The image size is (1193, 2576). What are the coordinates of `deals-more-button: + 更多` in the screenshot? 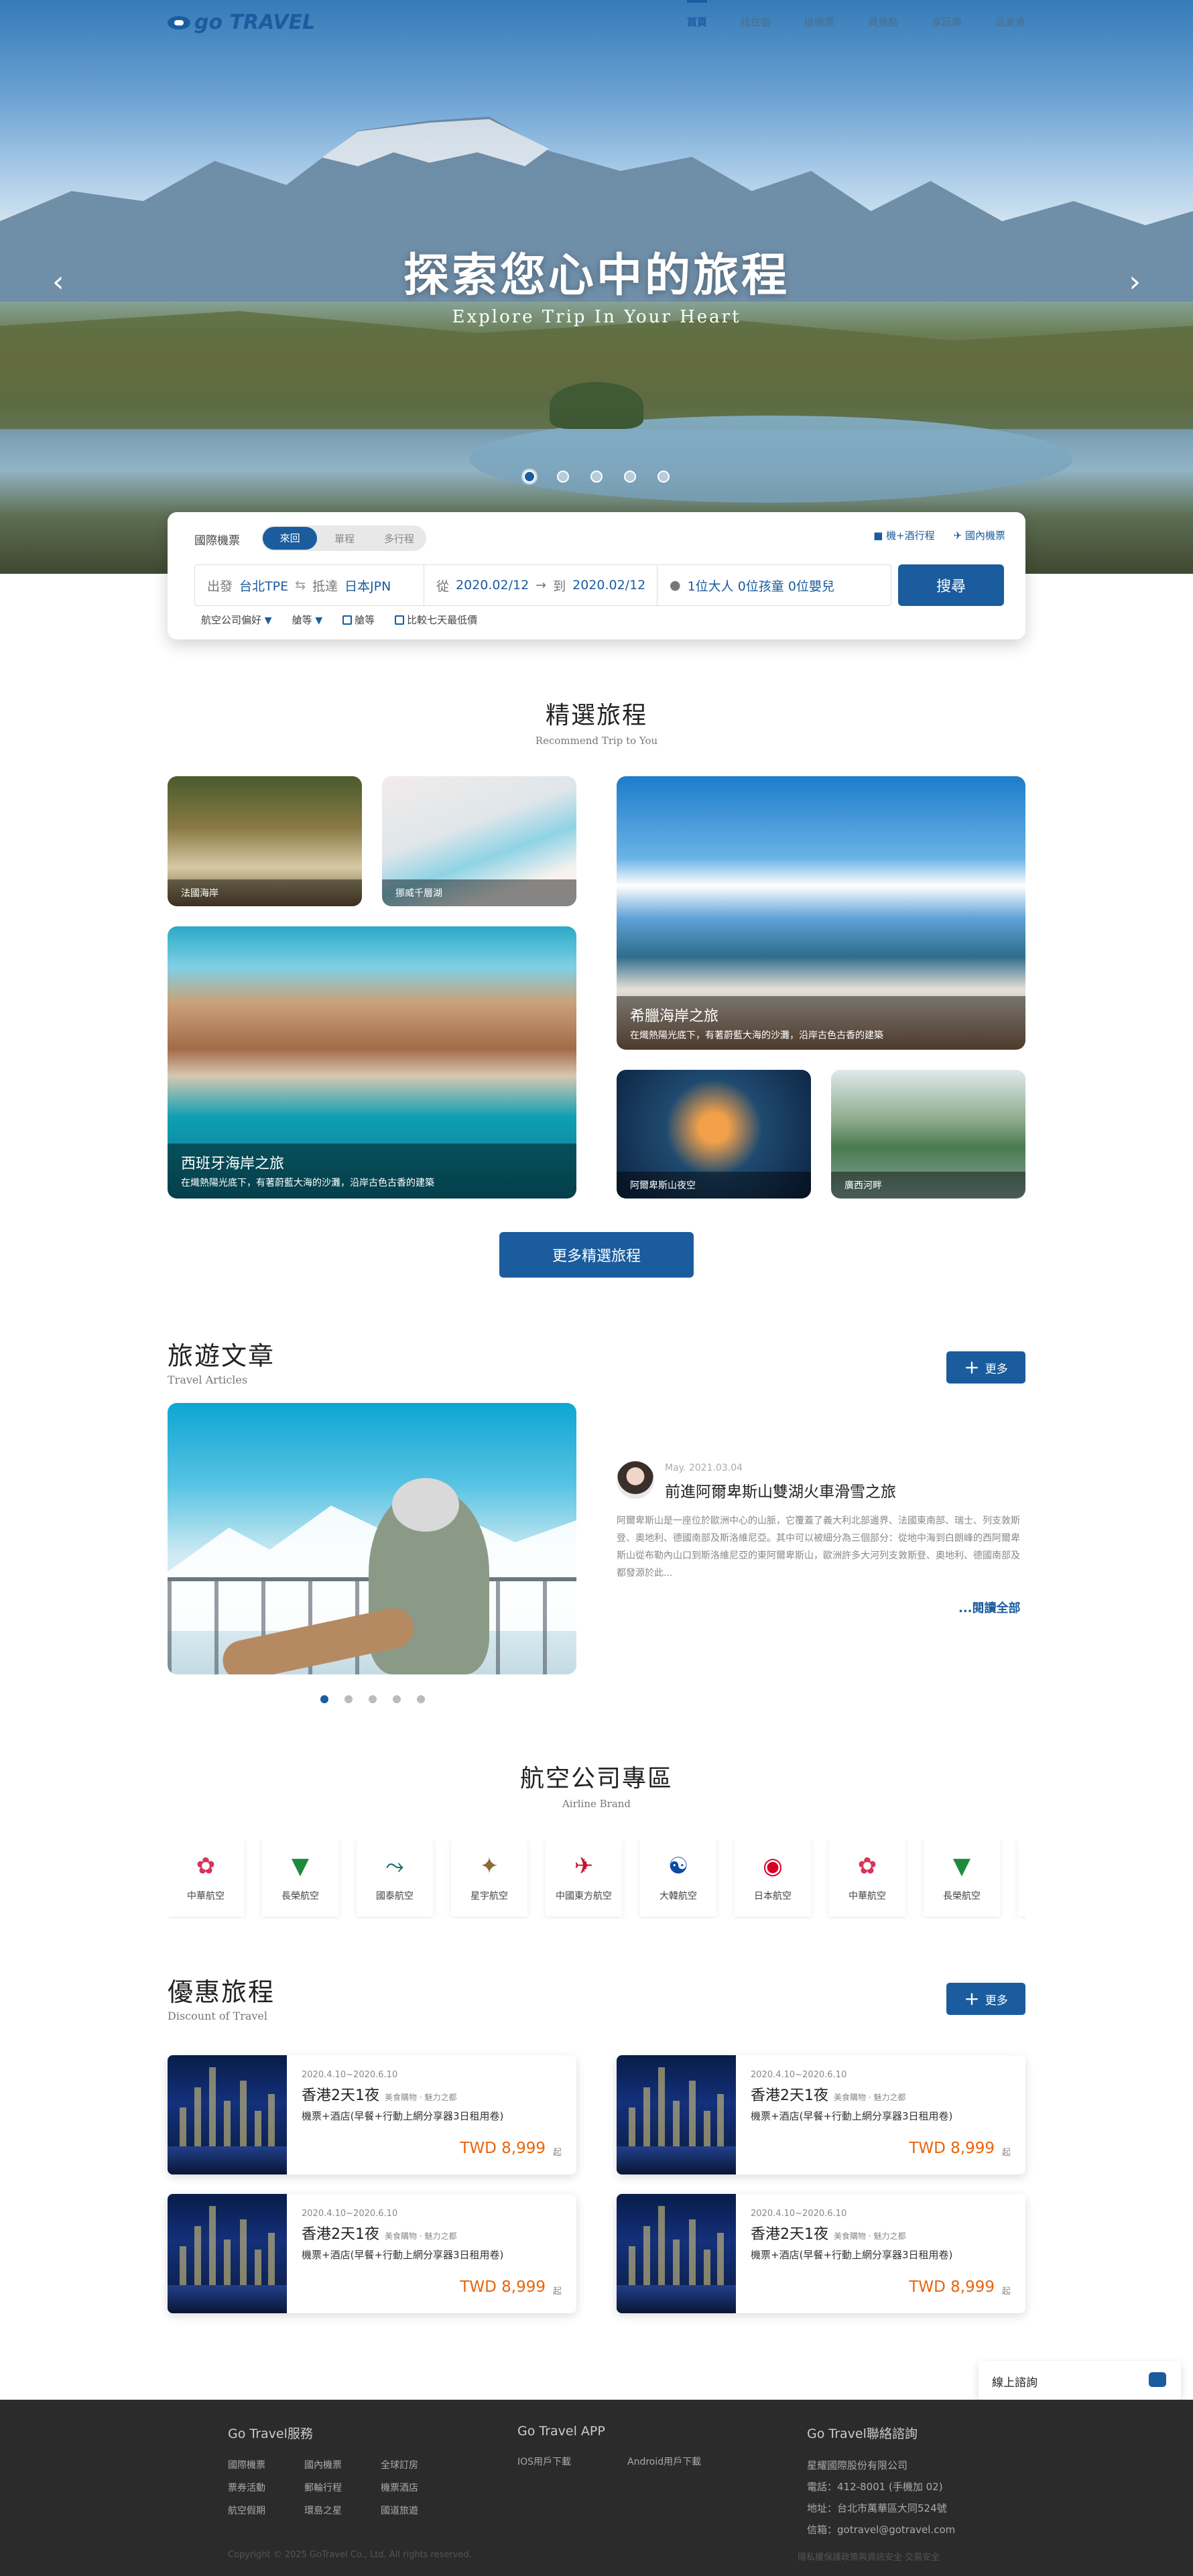 It's located at (985, 1999).